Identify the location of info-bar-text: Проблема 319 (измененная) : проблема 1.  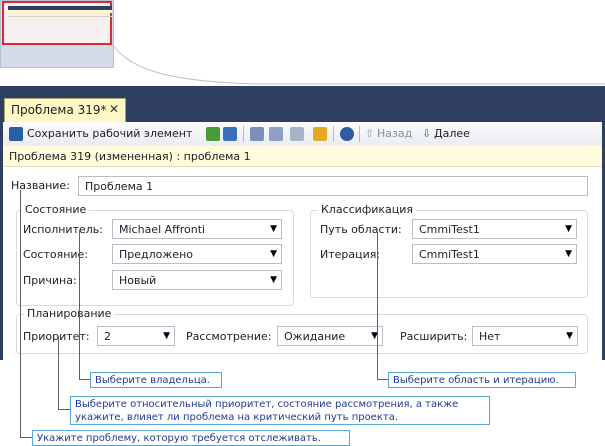
(130, 156).